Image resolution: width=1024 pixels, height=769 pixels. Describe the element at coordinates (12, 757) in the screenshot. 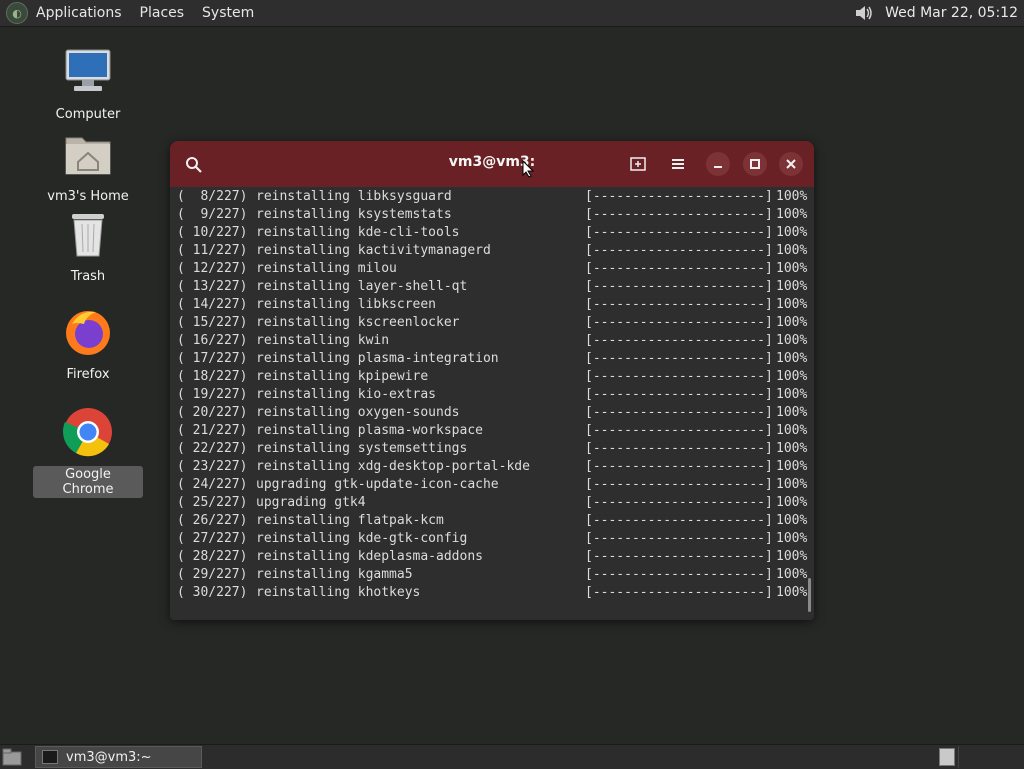

I see `show-desktop-icon` at that location.